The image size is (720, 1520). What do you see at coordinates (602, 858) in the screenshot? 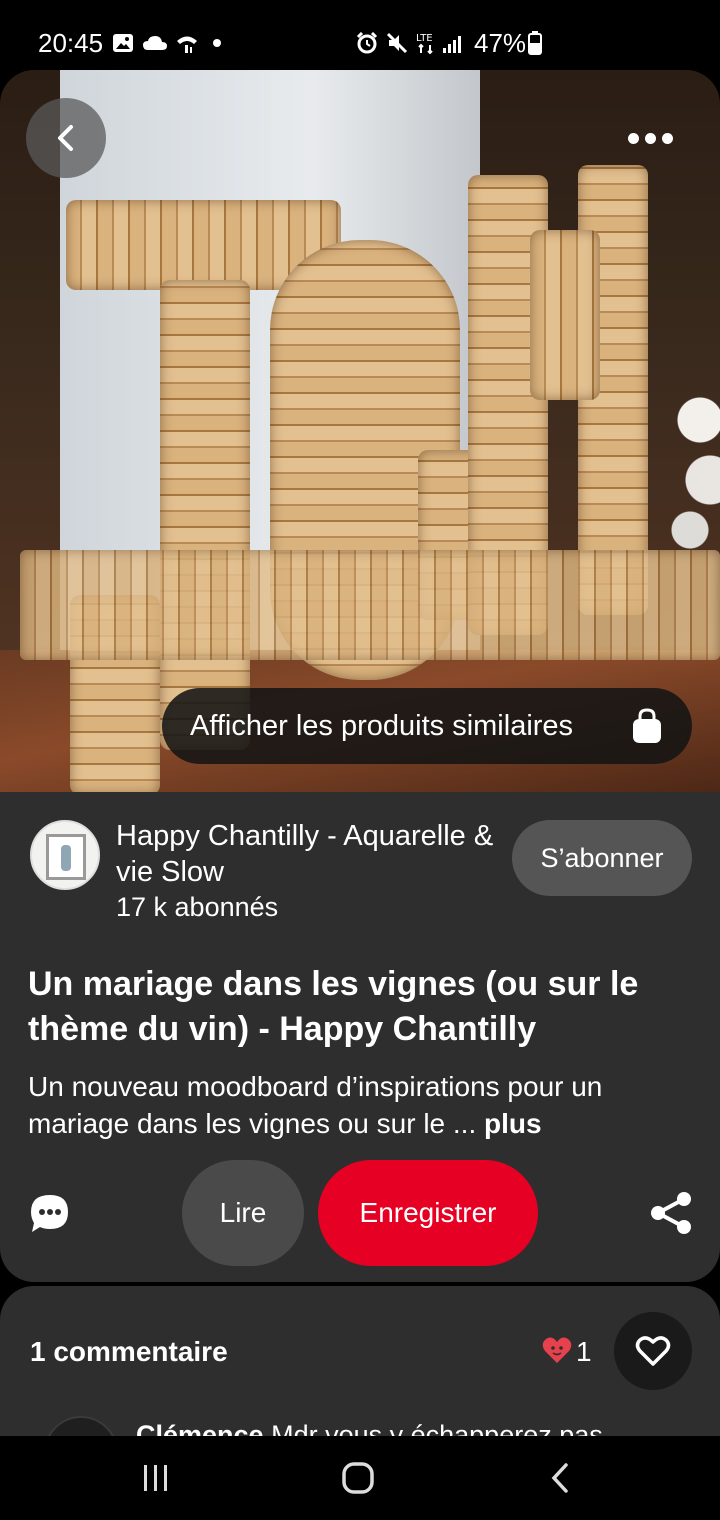
I see `subscribe-button: S’abonner` at bounding box center [602, 858].